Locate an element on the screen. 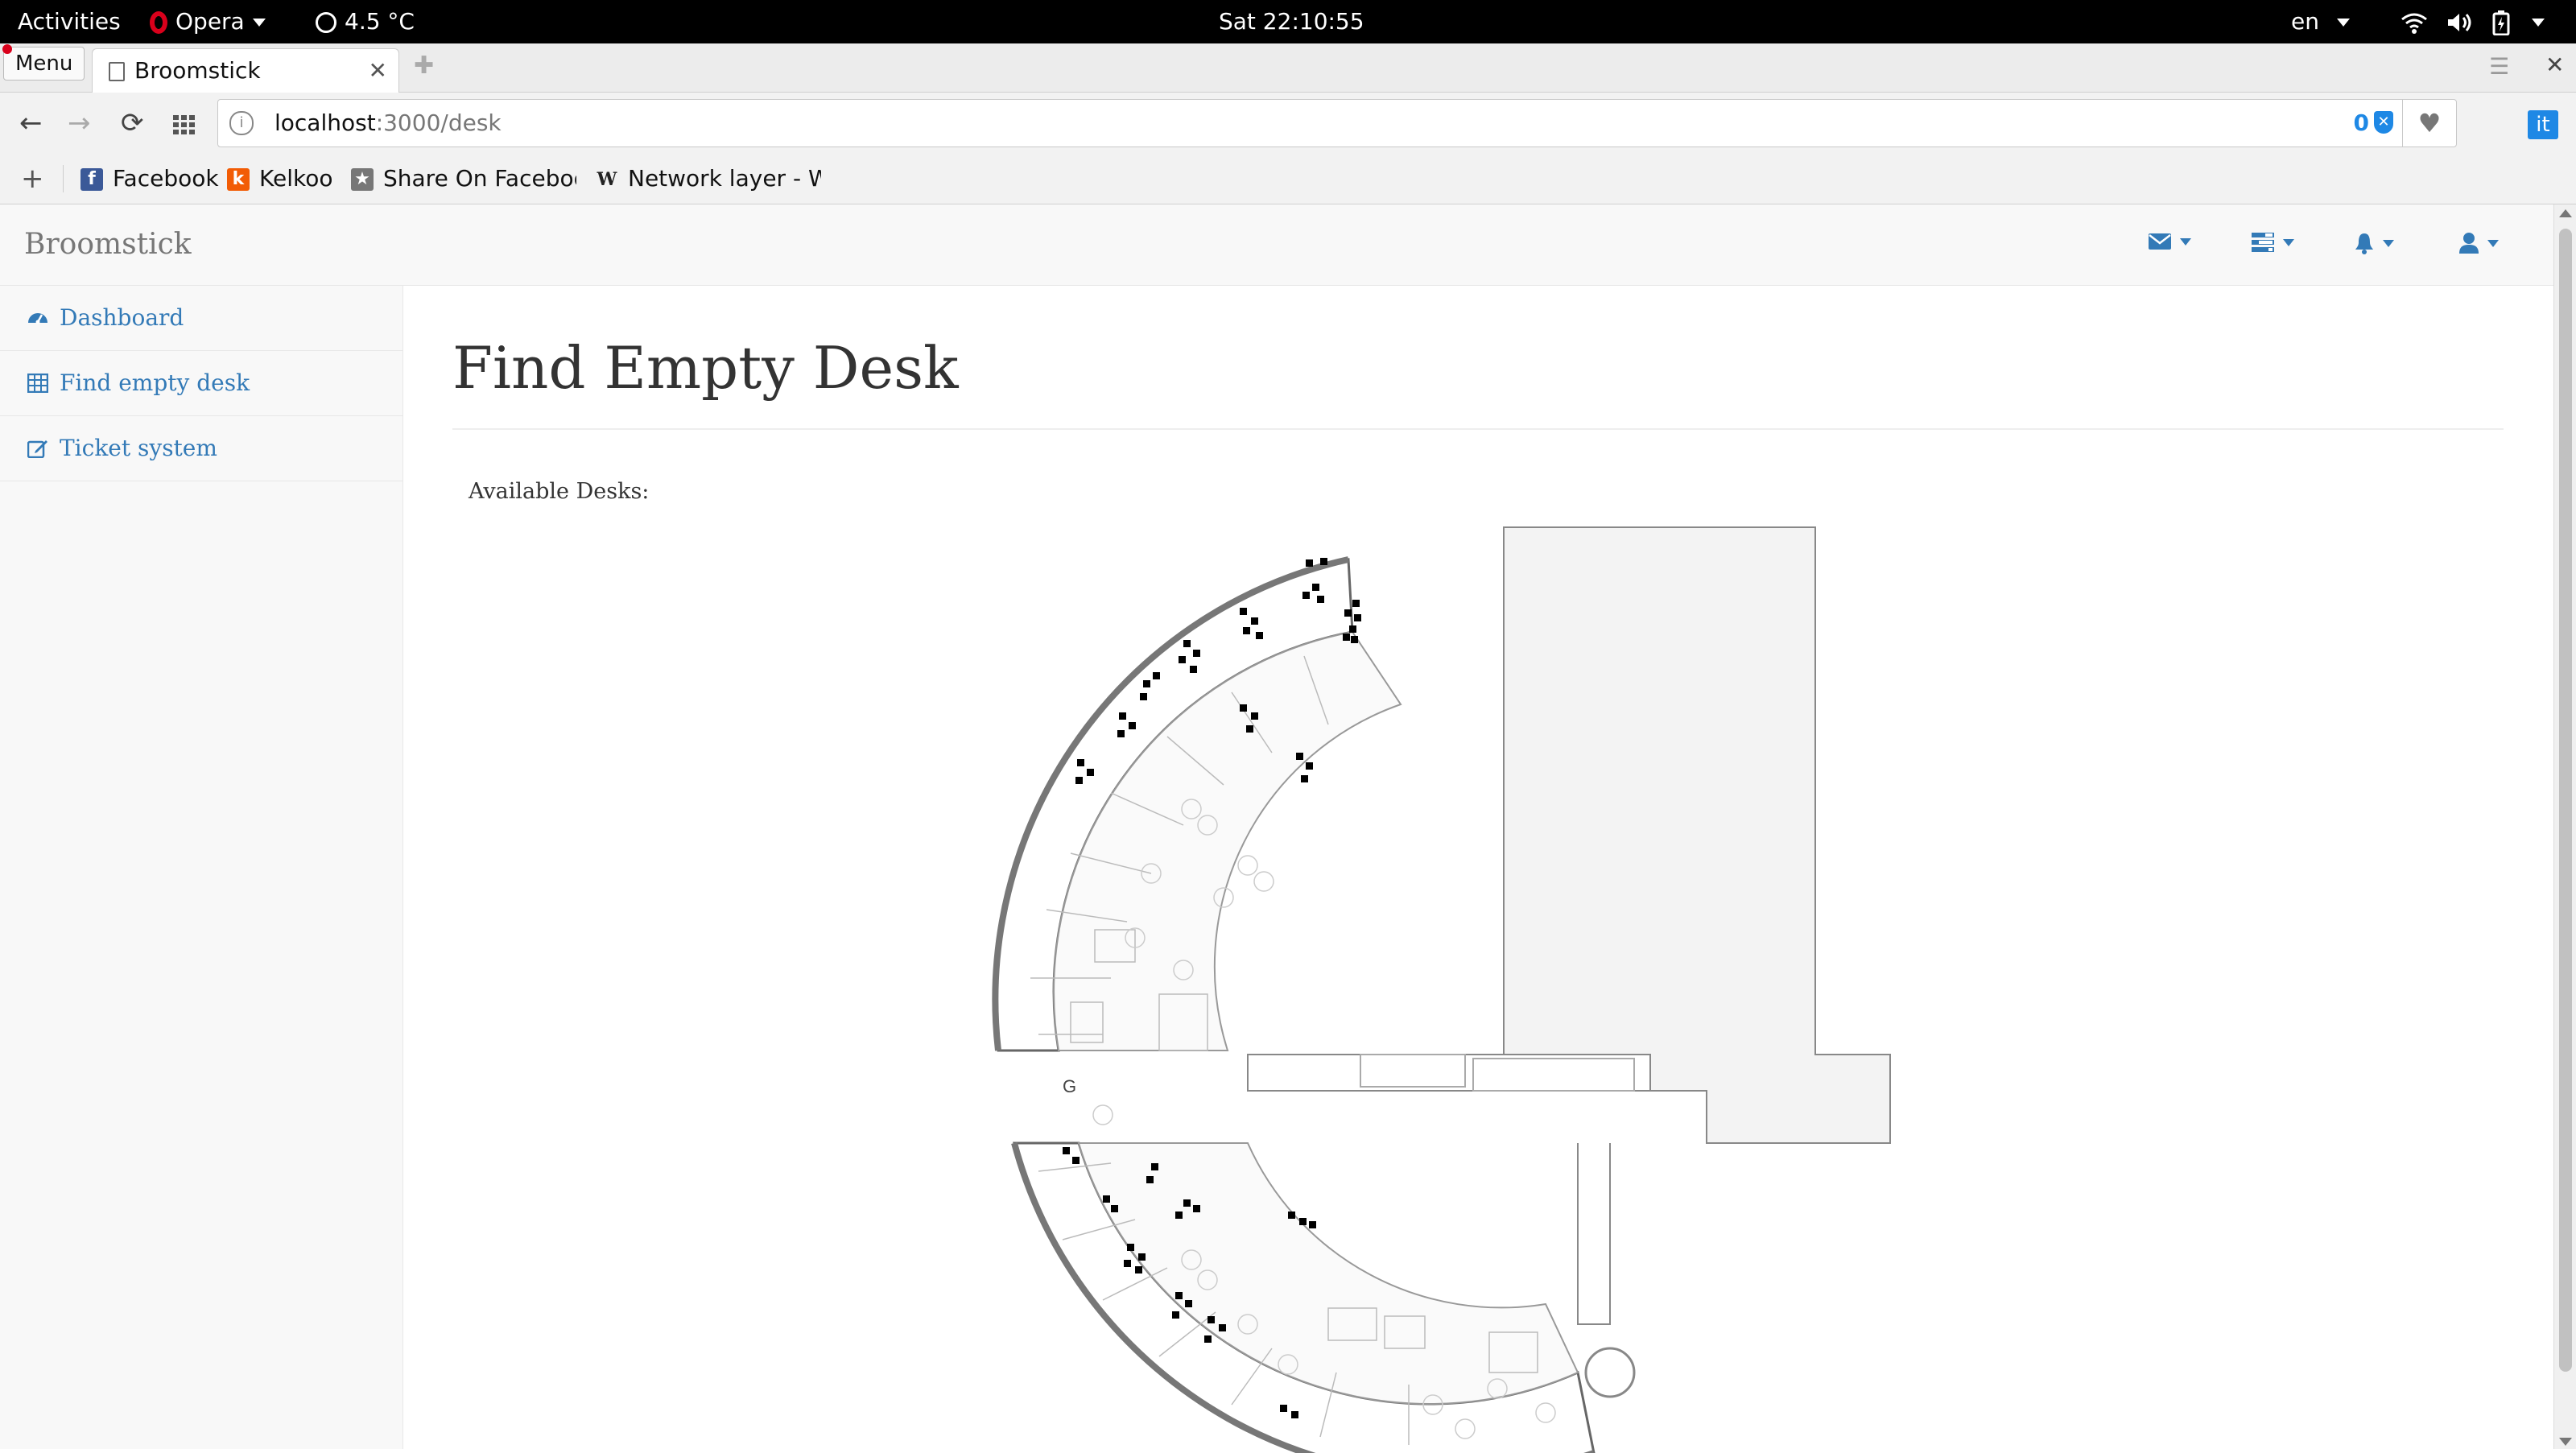  system-status-area is located at coordinates (2473, 21).